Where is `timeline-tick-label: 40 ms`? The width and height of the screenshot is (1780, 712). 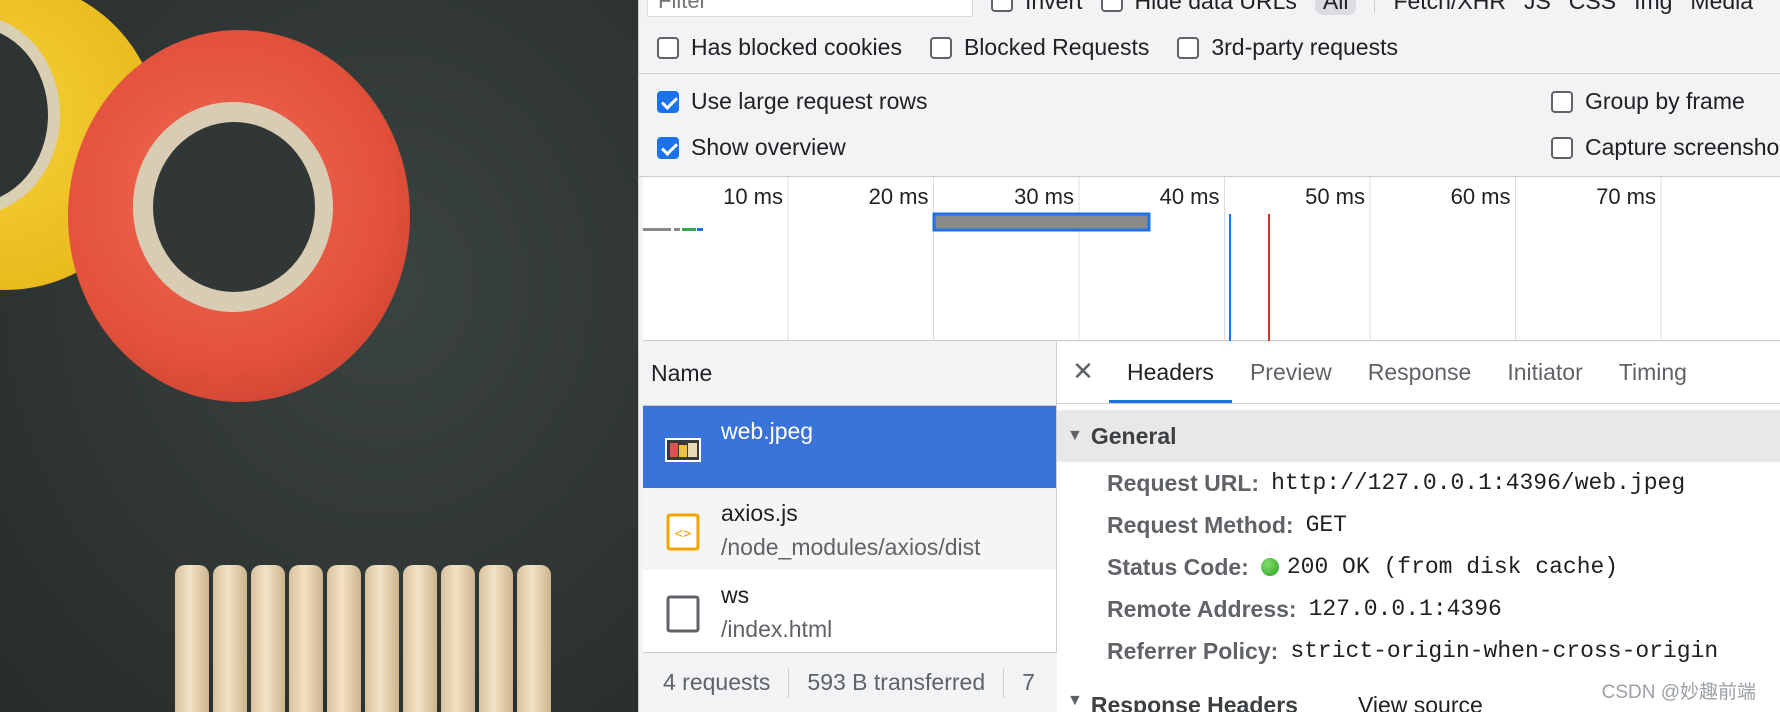
timeline-tick-label: 40 ms is located at coordinates (1190, 196).